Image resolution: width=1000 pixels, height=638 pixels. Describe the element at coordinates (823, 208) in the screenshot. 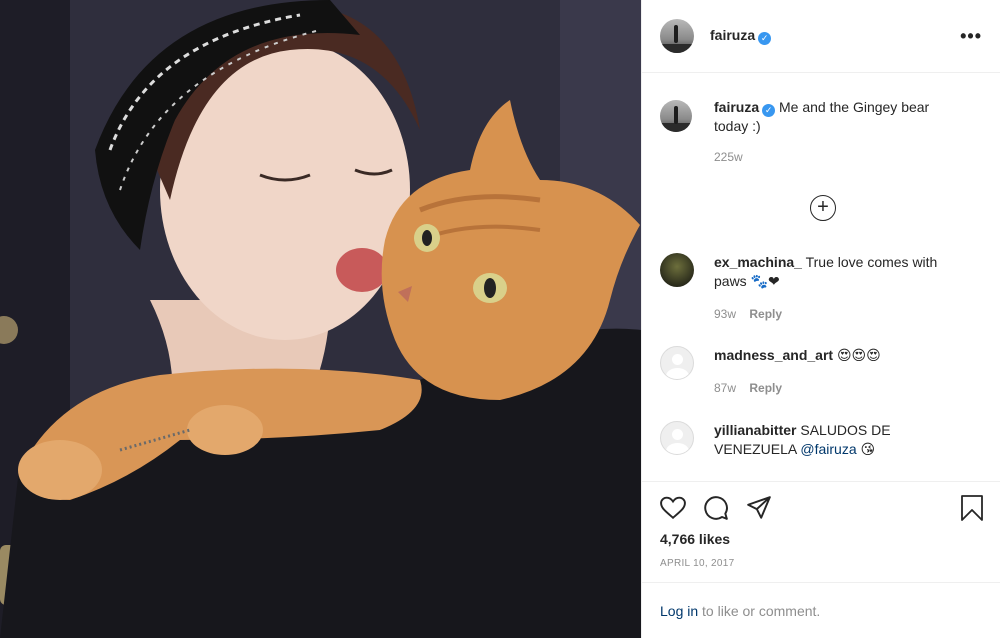

I see `add-comment-icon: +` at that location.